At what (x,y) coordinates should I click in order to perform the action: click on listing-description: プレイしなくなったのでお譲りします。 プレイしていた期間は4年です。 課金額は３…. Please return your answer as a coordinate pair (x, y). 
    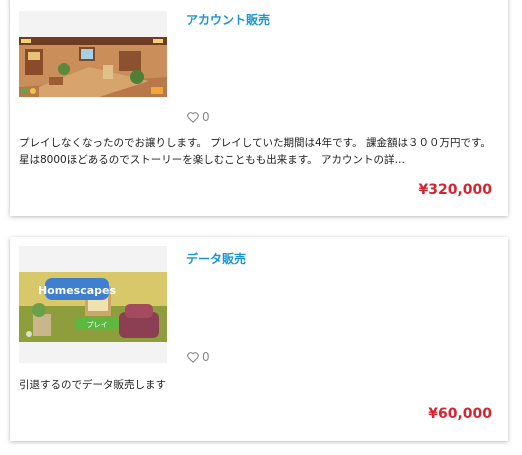
    Looking at the image, I should click on (255, 151).